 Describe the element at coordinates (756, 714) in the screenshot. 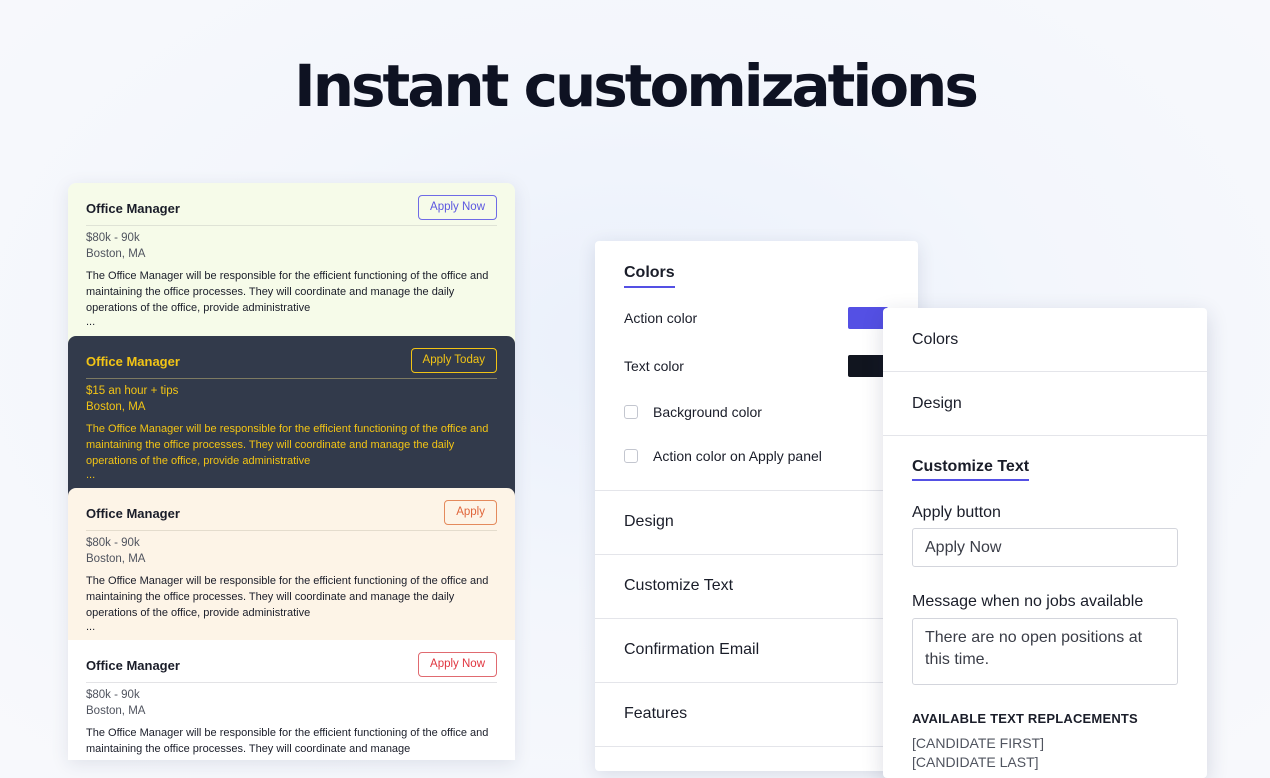

I see `section-features: Features` at that location.